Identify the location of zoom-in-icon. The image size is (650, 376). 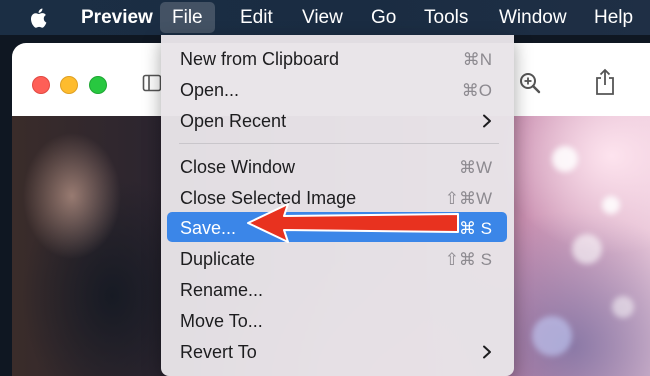
(530, 83).